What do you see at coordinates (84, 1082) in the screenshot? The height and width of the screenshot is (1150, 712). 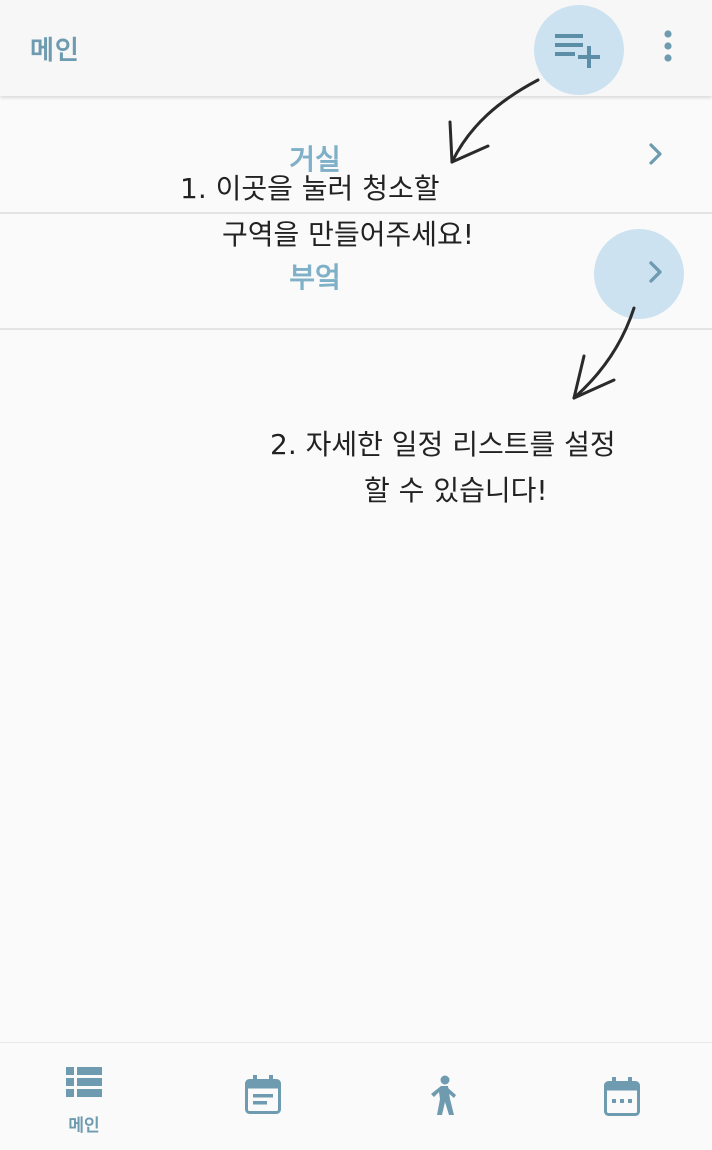 I see `view-list-icon` at bounding box center [84, 1082].